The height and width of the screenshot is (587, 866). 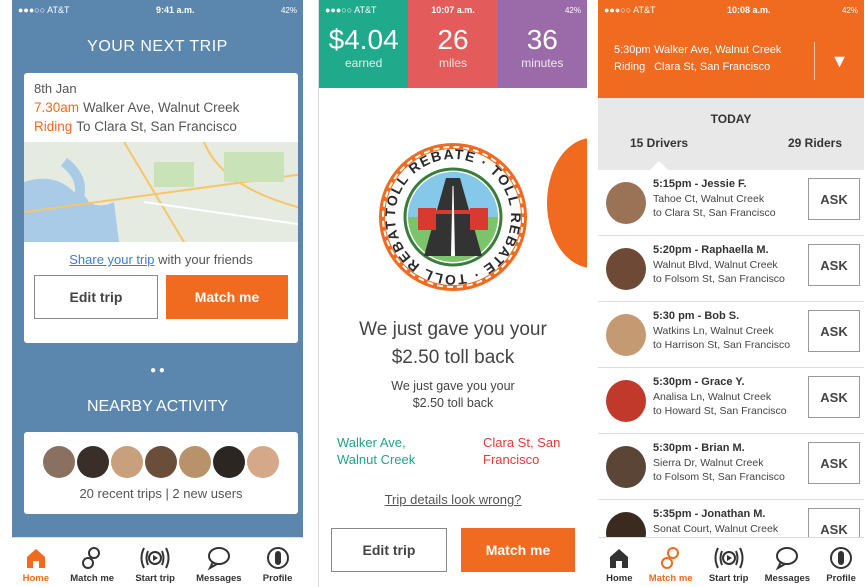 I want to click on trip-time: 7.30am, so click(x=57, y=107).